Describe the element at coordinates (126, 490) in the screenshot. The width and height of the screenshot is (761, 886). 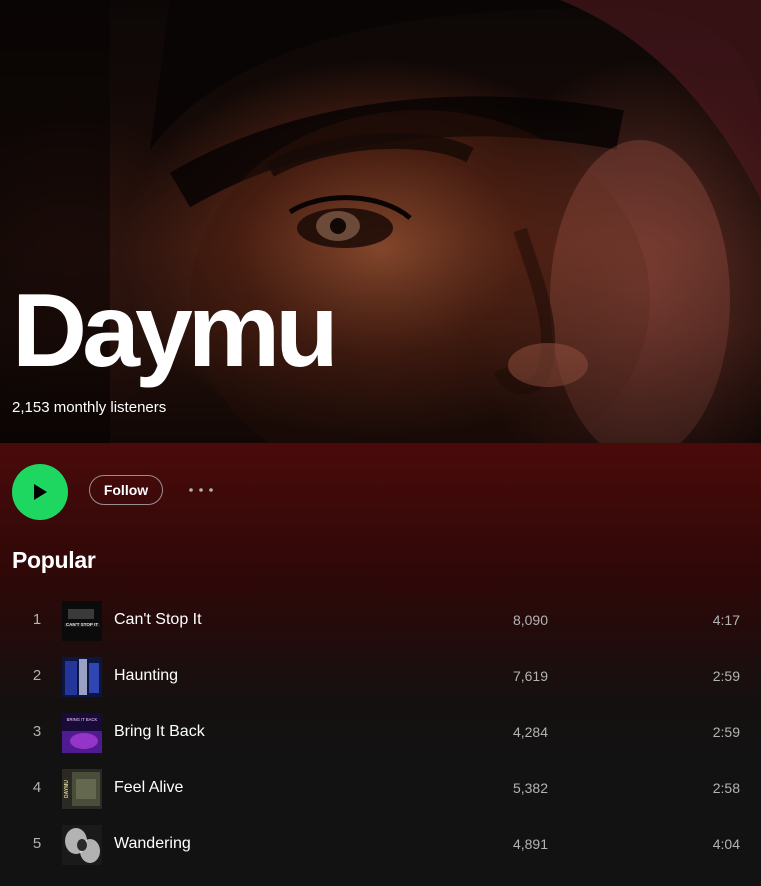
I see `follow-button: Follow` at that location.